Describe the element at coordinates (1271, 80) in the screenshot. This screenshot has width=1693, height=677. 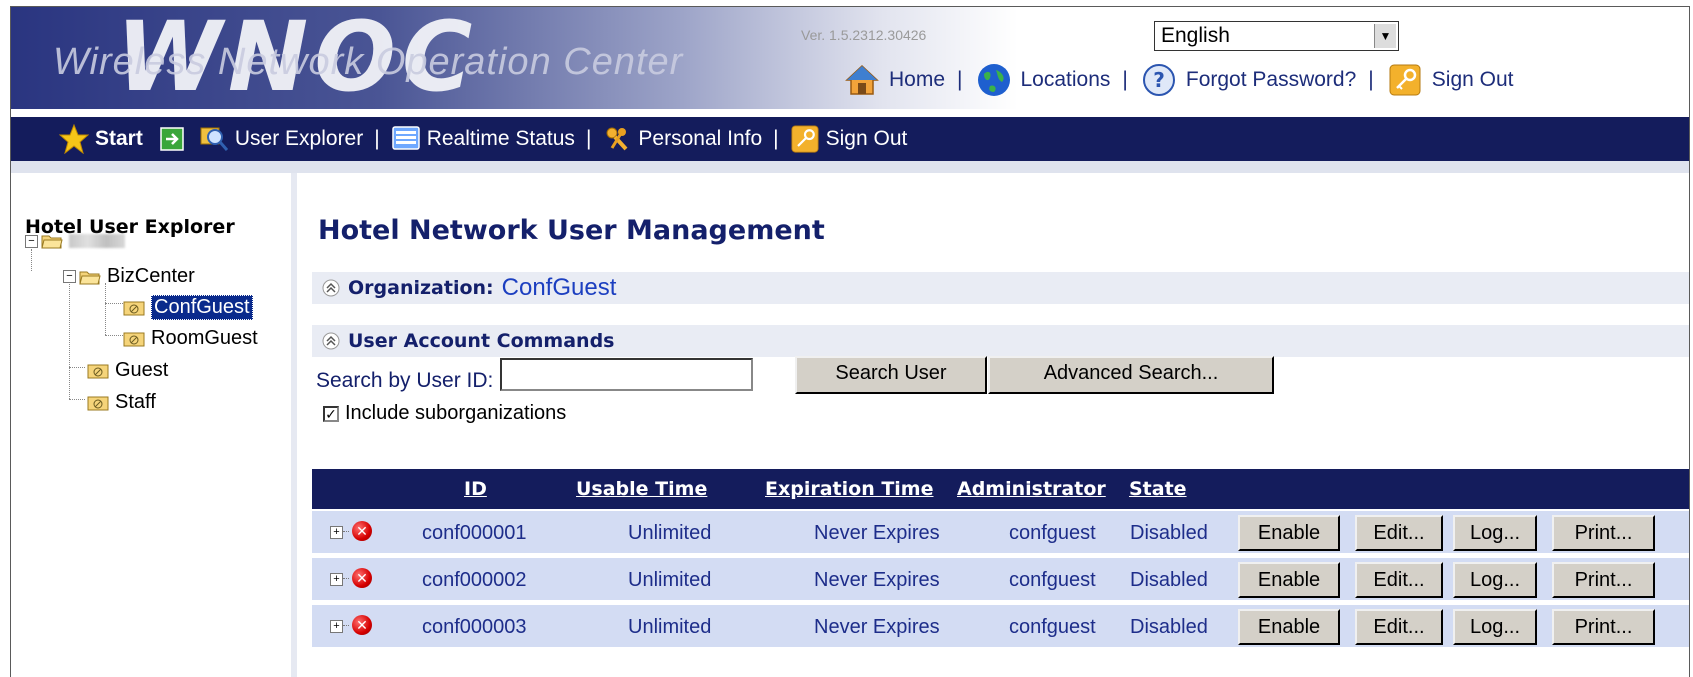
I see `forgot-password-link: Forgot Password?` at that location.